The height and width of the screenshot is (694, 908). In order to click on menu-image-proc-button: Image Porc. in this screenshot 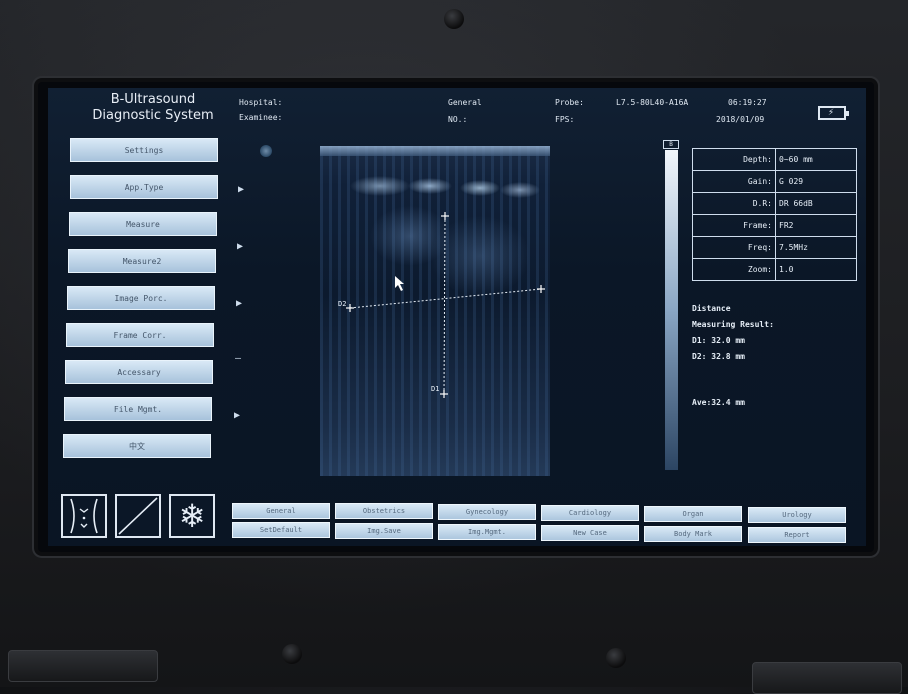, I will do `click(141, 298)`.